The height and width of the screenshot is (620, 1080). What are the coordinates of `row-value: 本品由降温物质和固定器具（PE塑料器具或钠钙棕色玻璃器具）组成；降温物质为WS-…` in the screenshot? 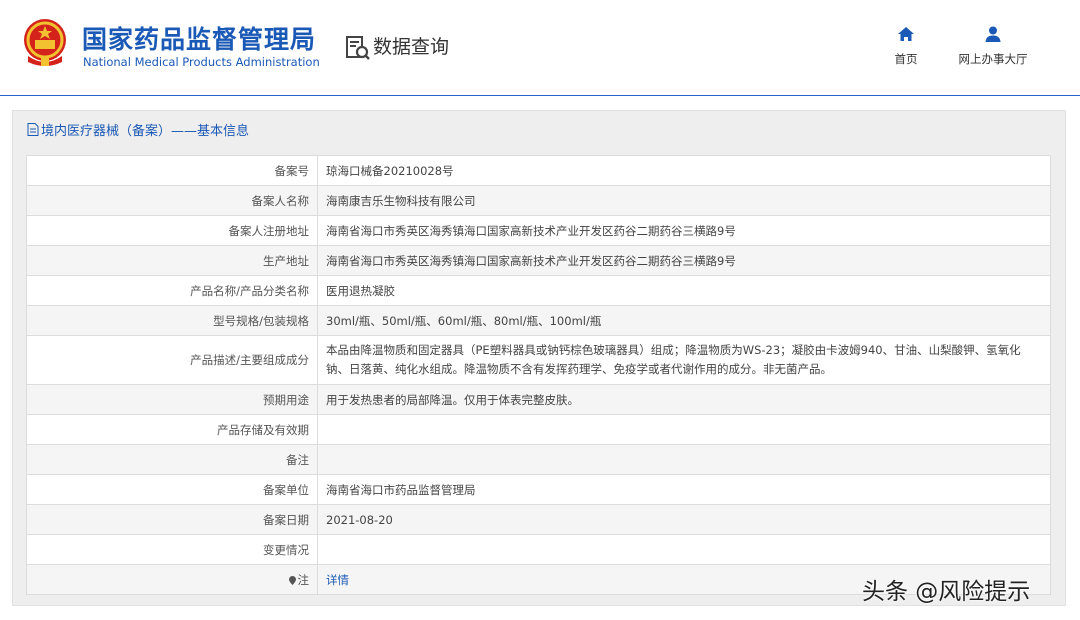 It's located at (684, 360).